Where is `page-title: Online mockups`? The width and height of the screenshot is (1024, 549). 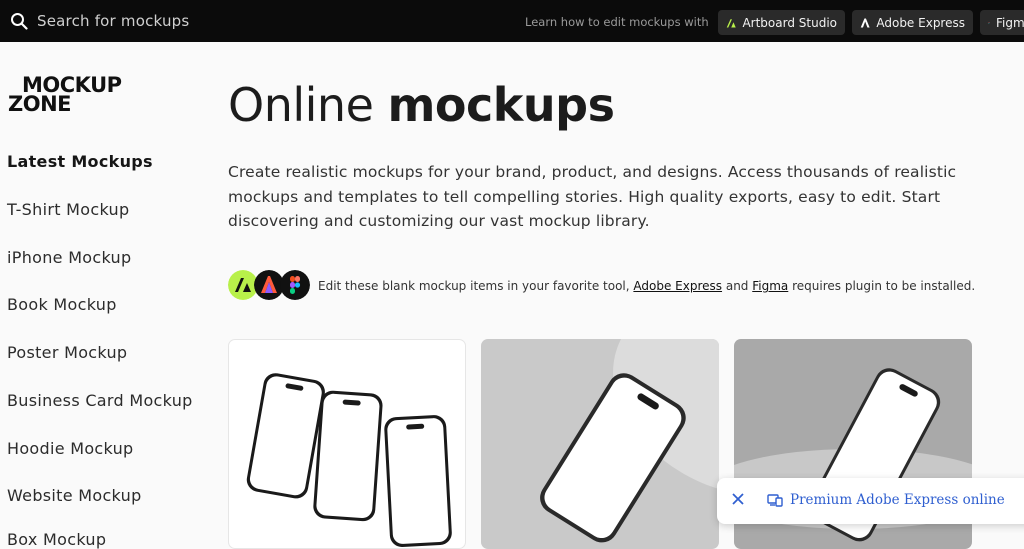
page-title: Online mockups is located at coordinates (421, 105).